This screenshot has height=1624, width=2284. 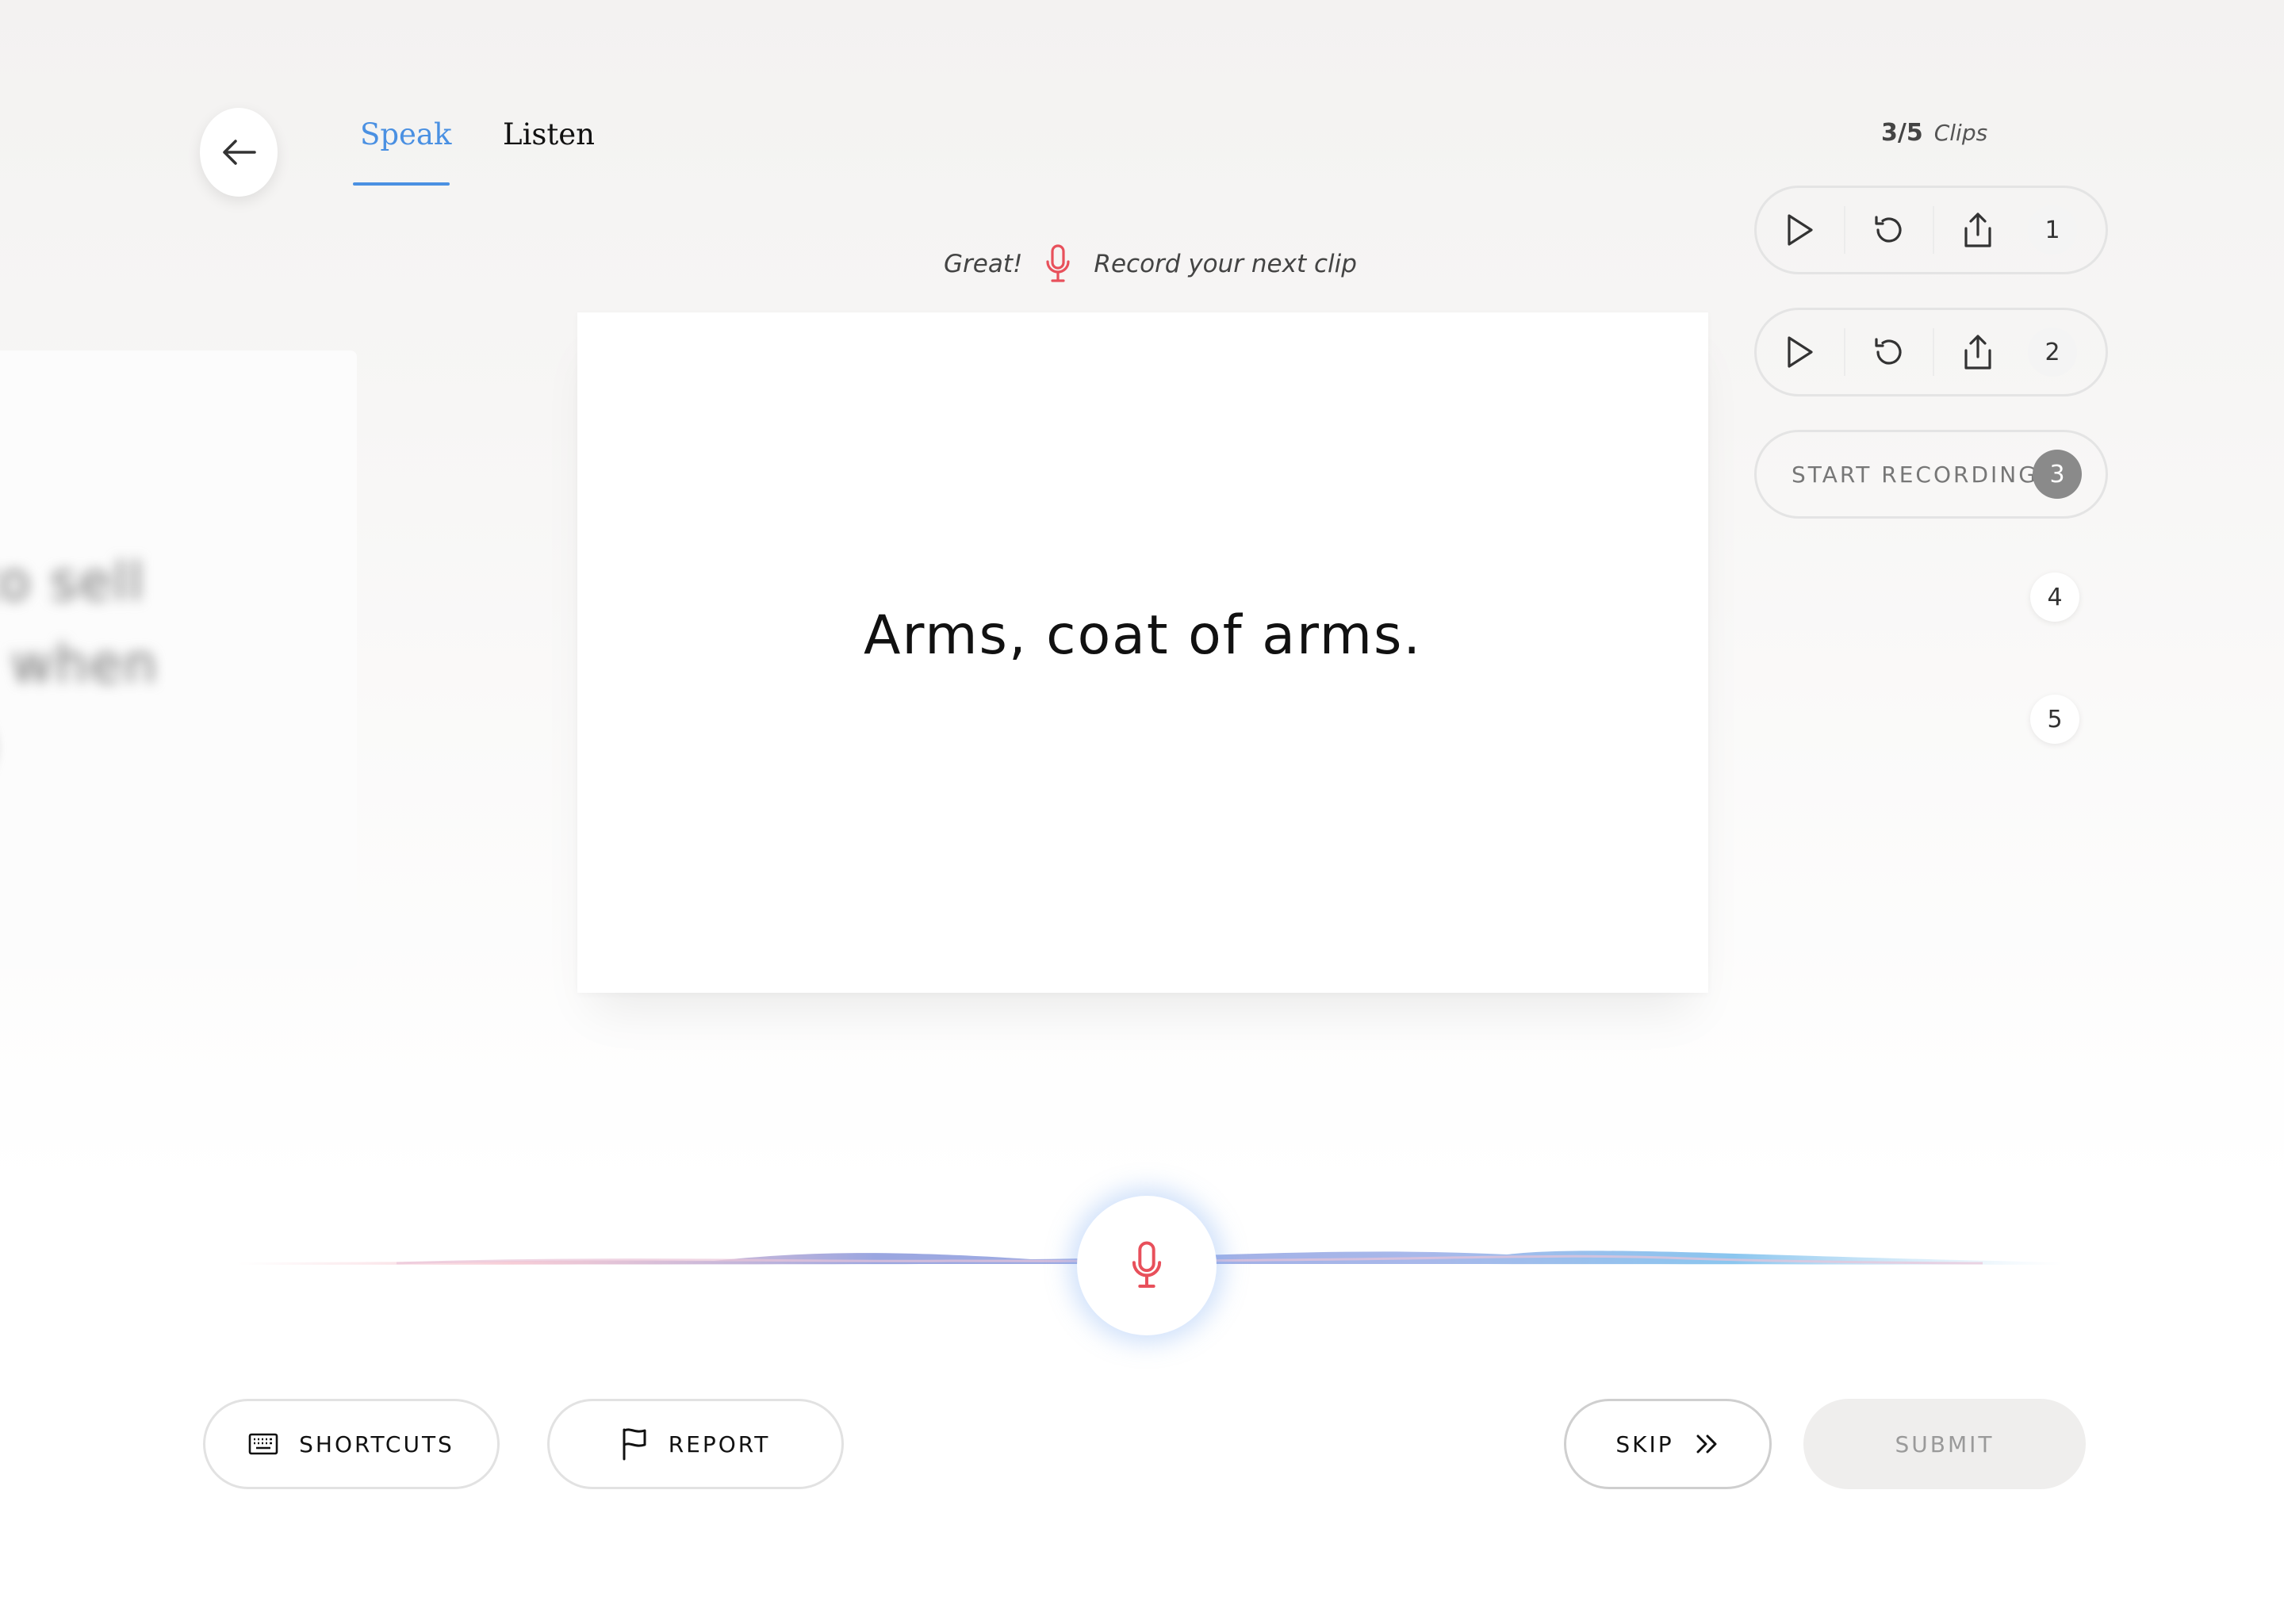 What do you see at coordinates (549, 134) in the screenshot?
I see `tab-listen: Listen` at bounding box center [549, 134].